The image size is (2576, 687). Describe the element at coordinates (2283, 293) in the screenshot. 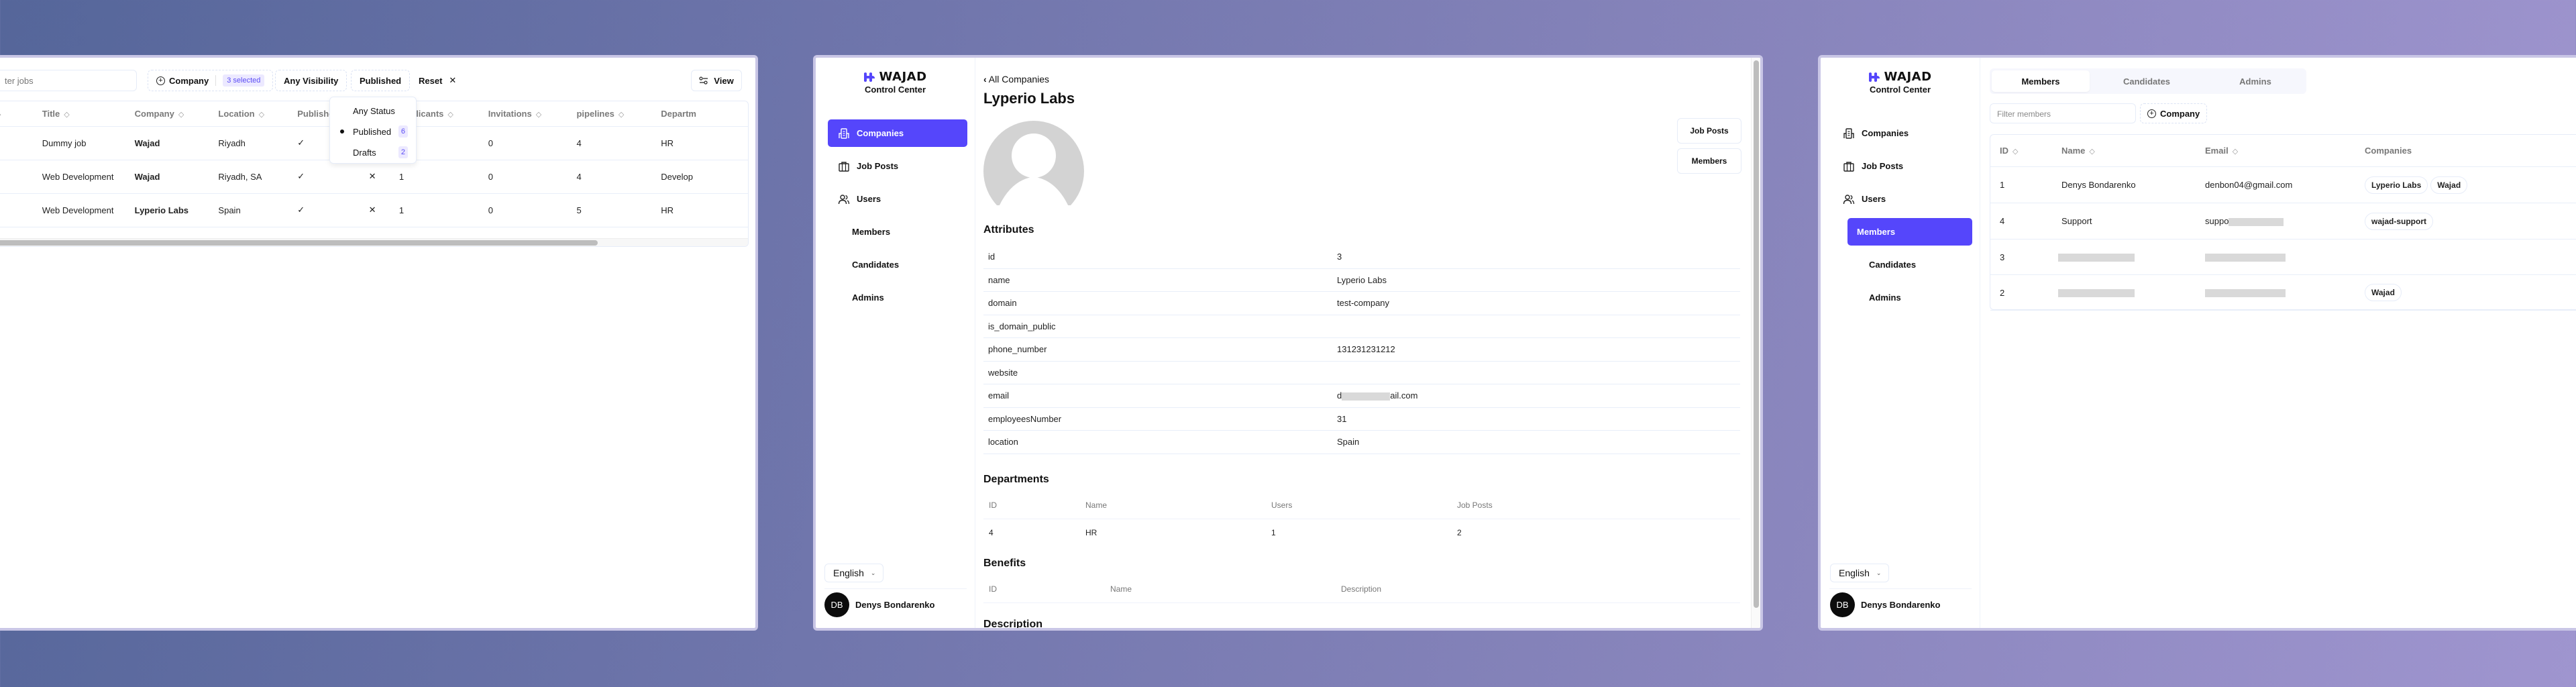

I see `table-row: 2 Wajad` at that location.